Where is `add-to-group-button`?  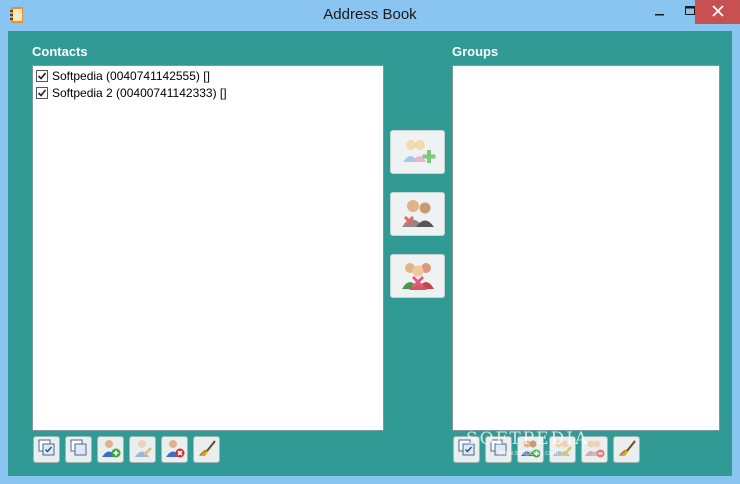 add-to-group-button is located at coordinates (417, 152).